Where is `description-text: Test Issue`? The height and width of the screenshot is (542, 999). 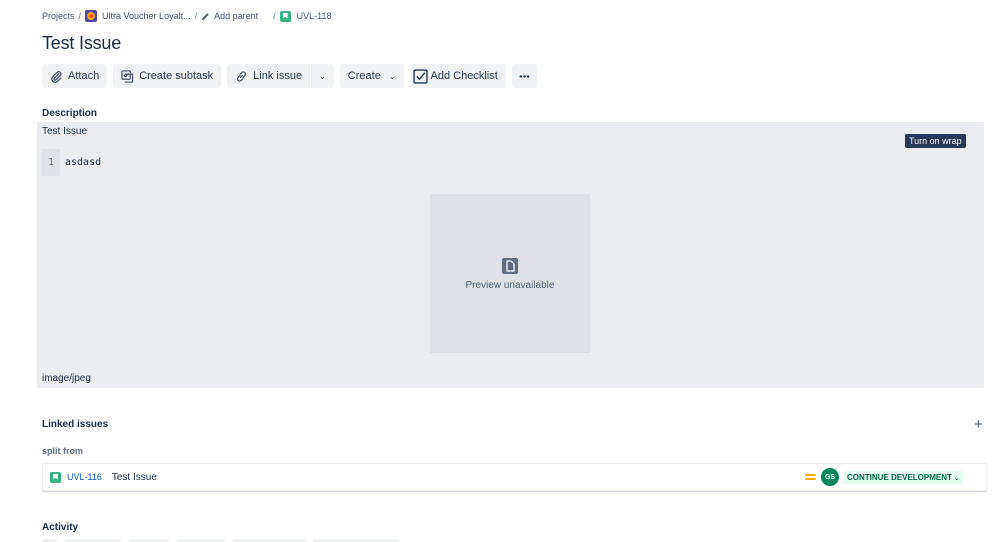
description-text: Test Issue is located at coordinates (65, 131).